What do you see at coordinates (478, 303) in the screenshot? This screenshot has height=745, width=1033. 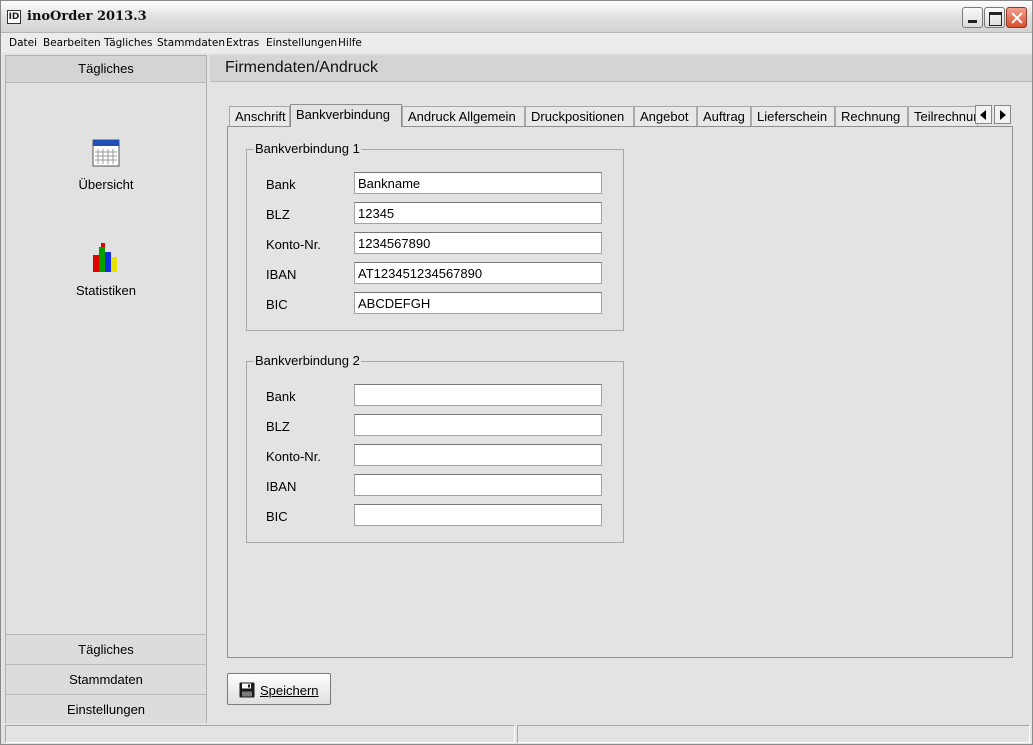 I see `bank-1-bic-input` at bounding box center [478, 303].